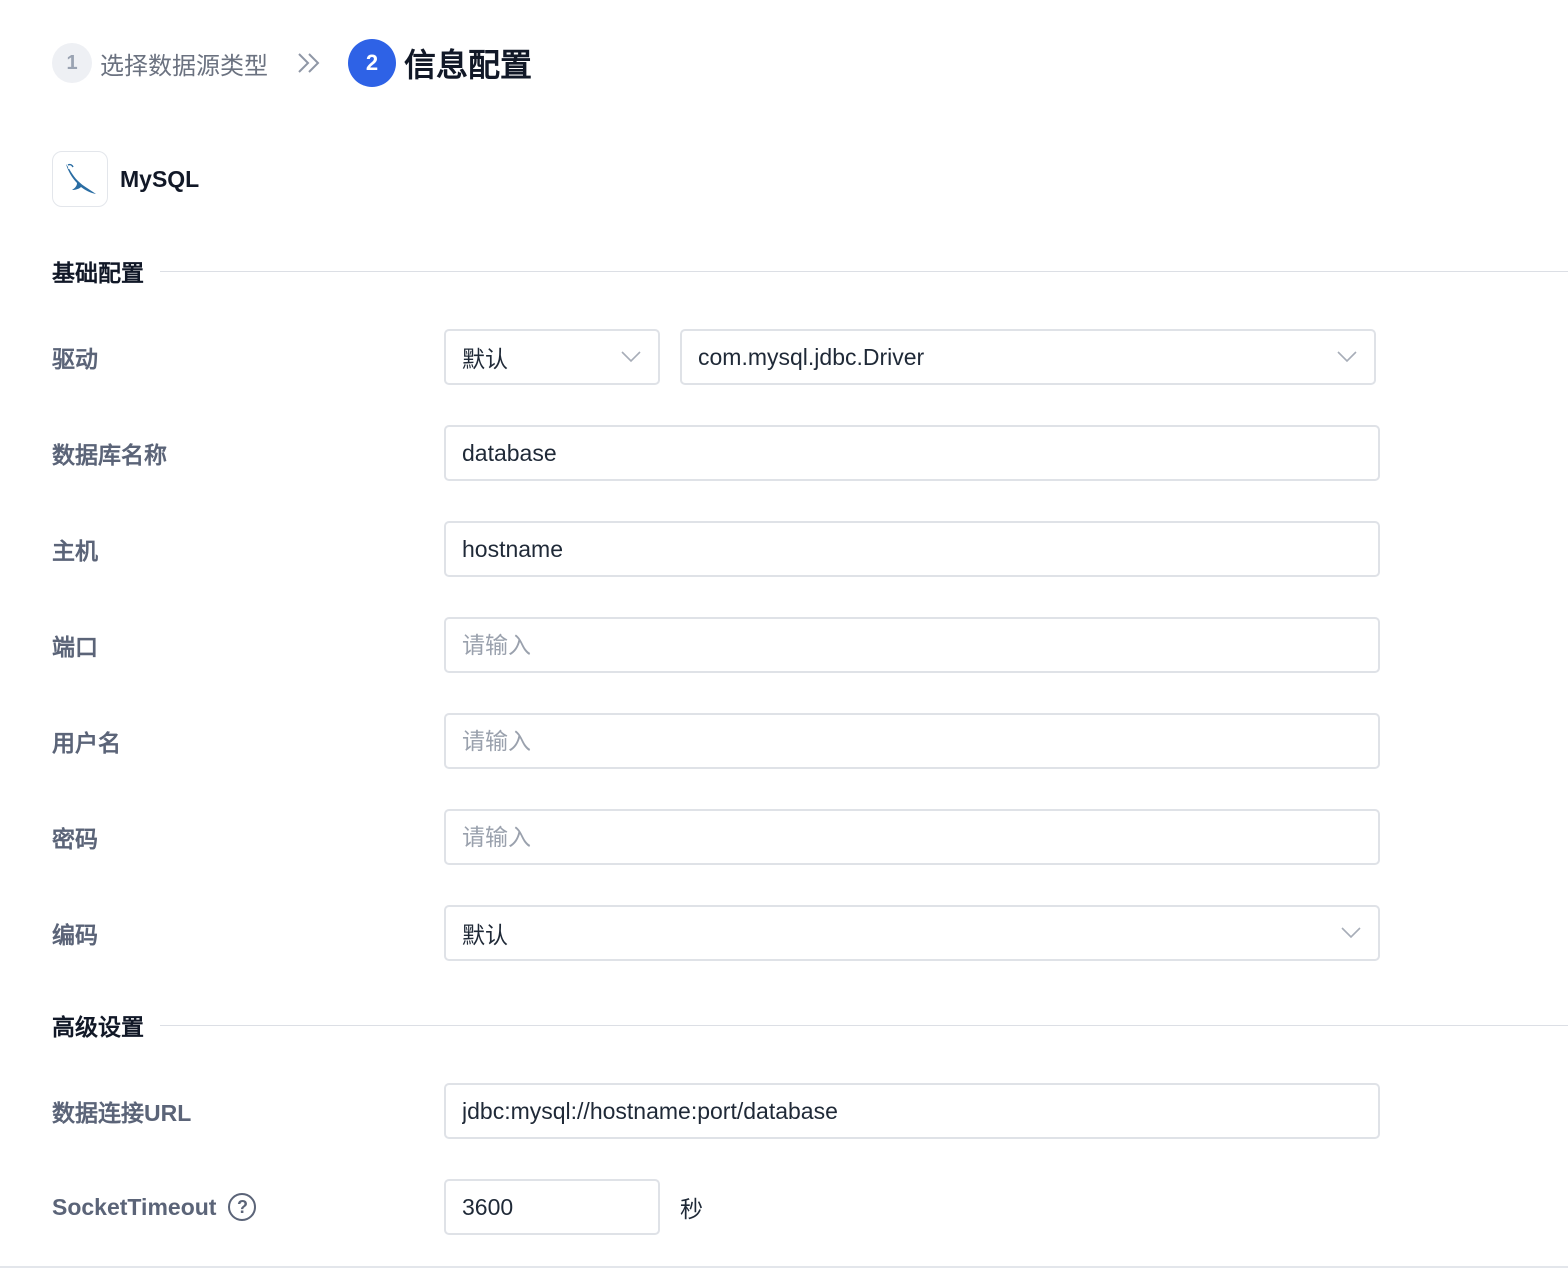  Describe the element at coordinates (485, 935) in the screenshot. I see `encoding-value: 默认` at that location.